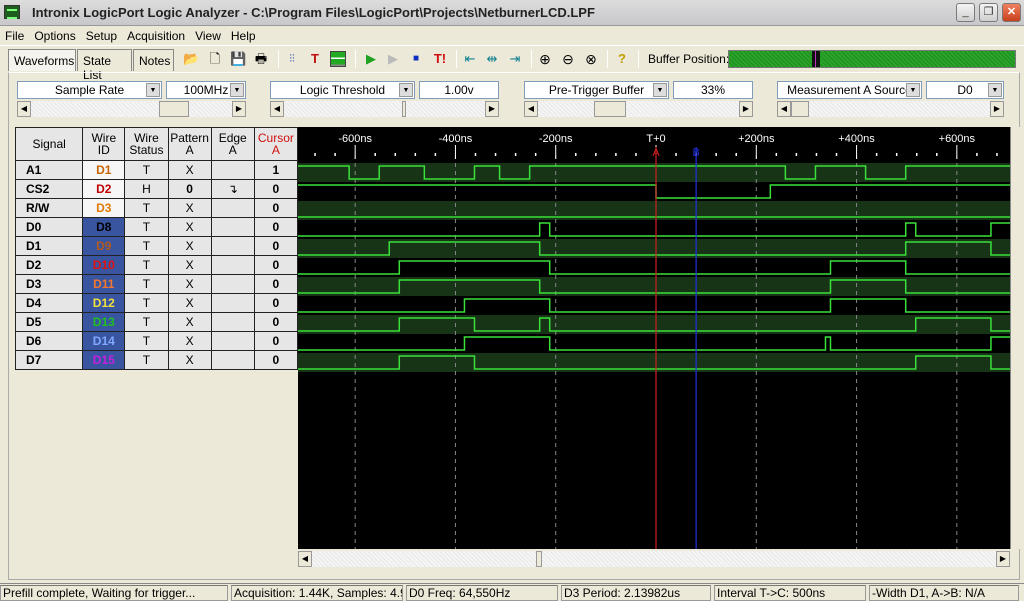 The height and width of the screenshot is (601, 1024). I want to click on measurement-a-source-select: Measurement A Source ▼, so click(849, 90).